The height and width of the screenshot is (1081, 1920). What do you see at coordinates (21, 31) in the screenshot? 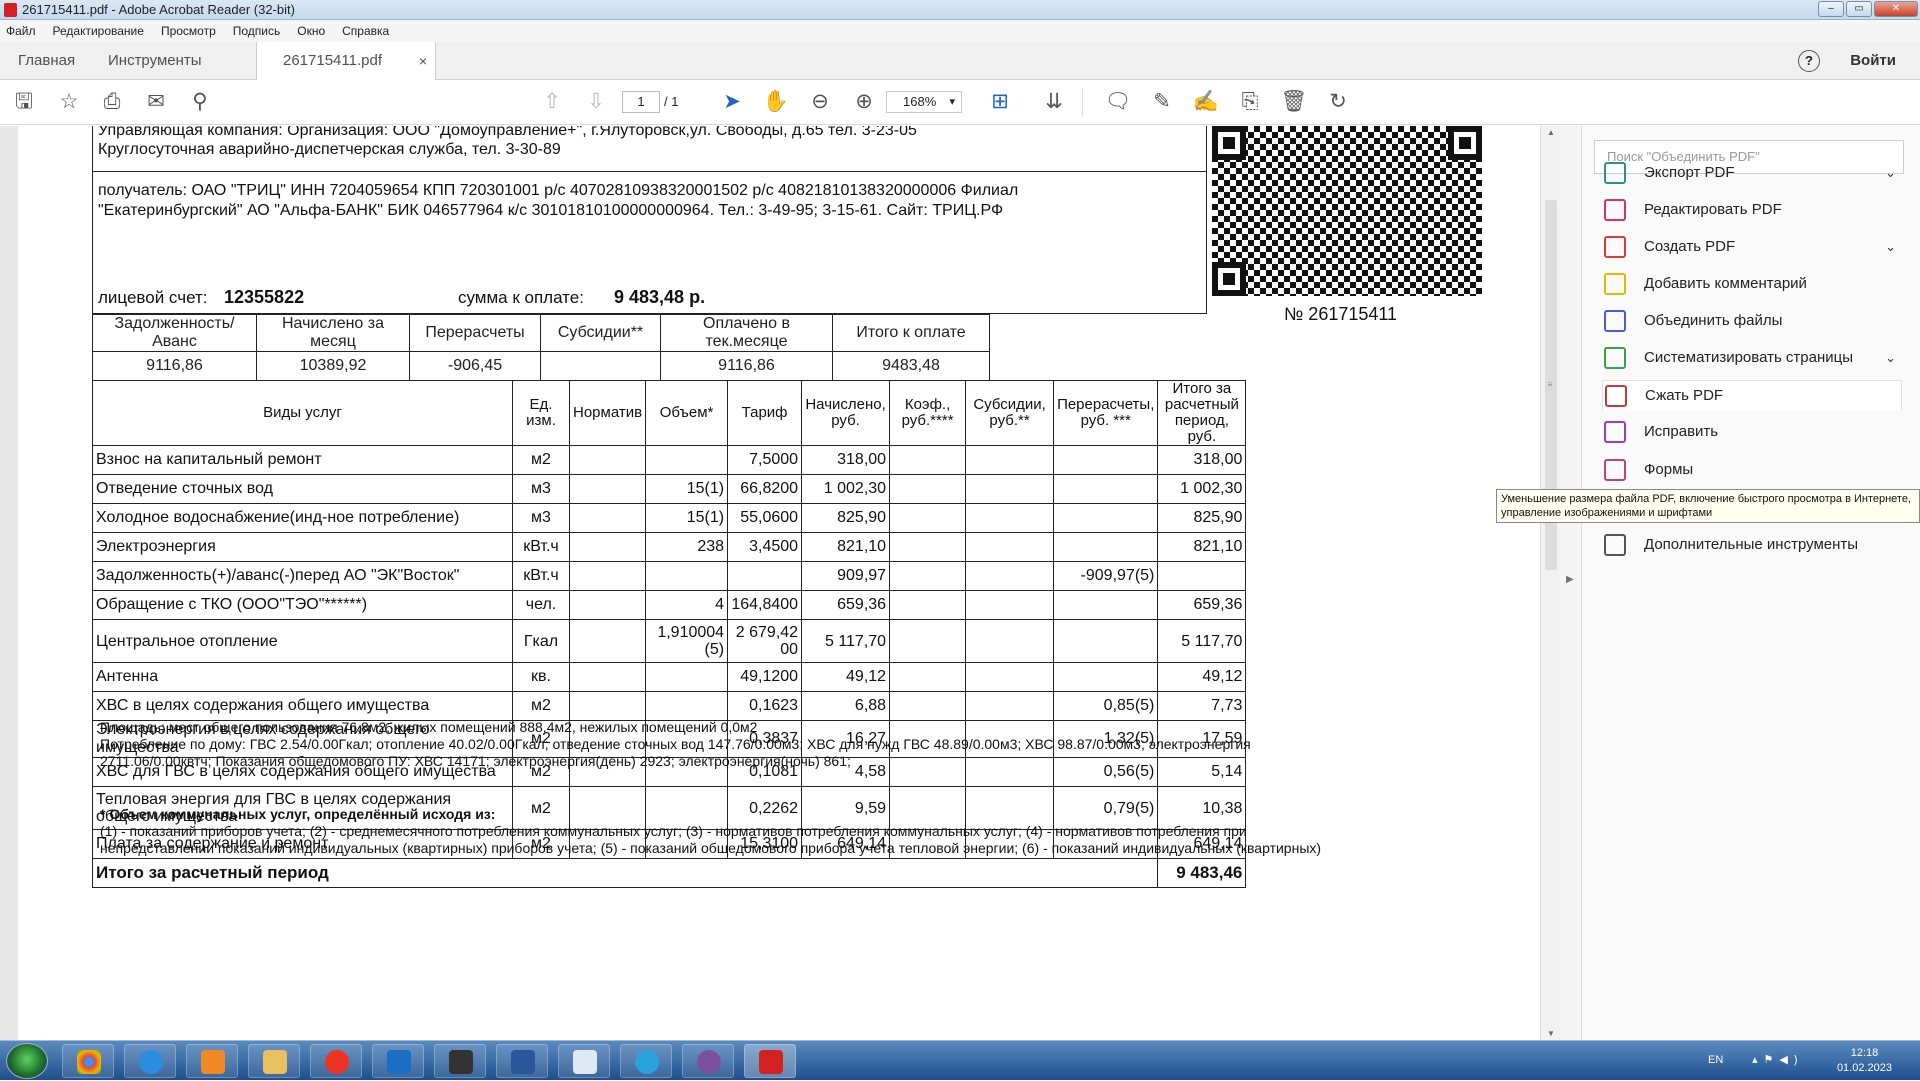
I see `menu-file: Файл` at bounding box center [21, 31].